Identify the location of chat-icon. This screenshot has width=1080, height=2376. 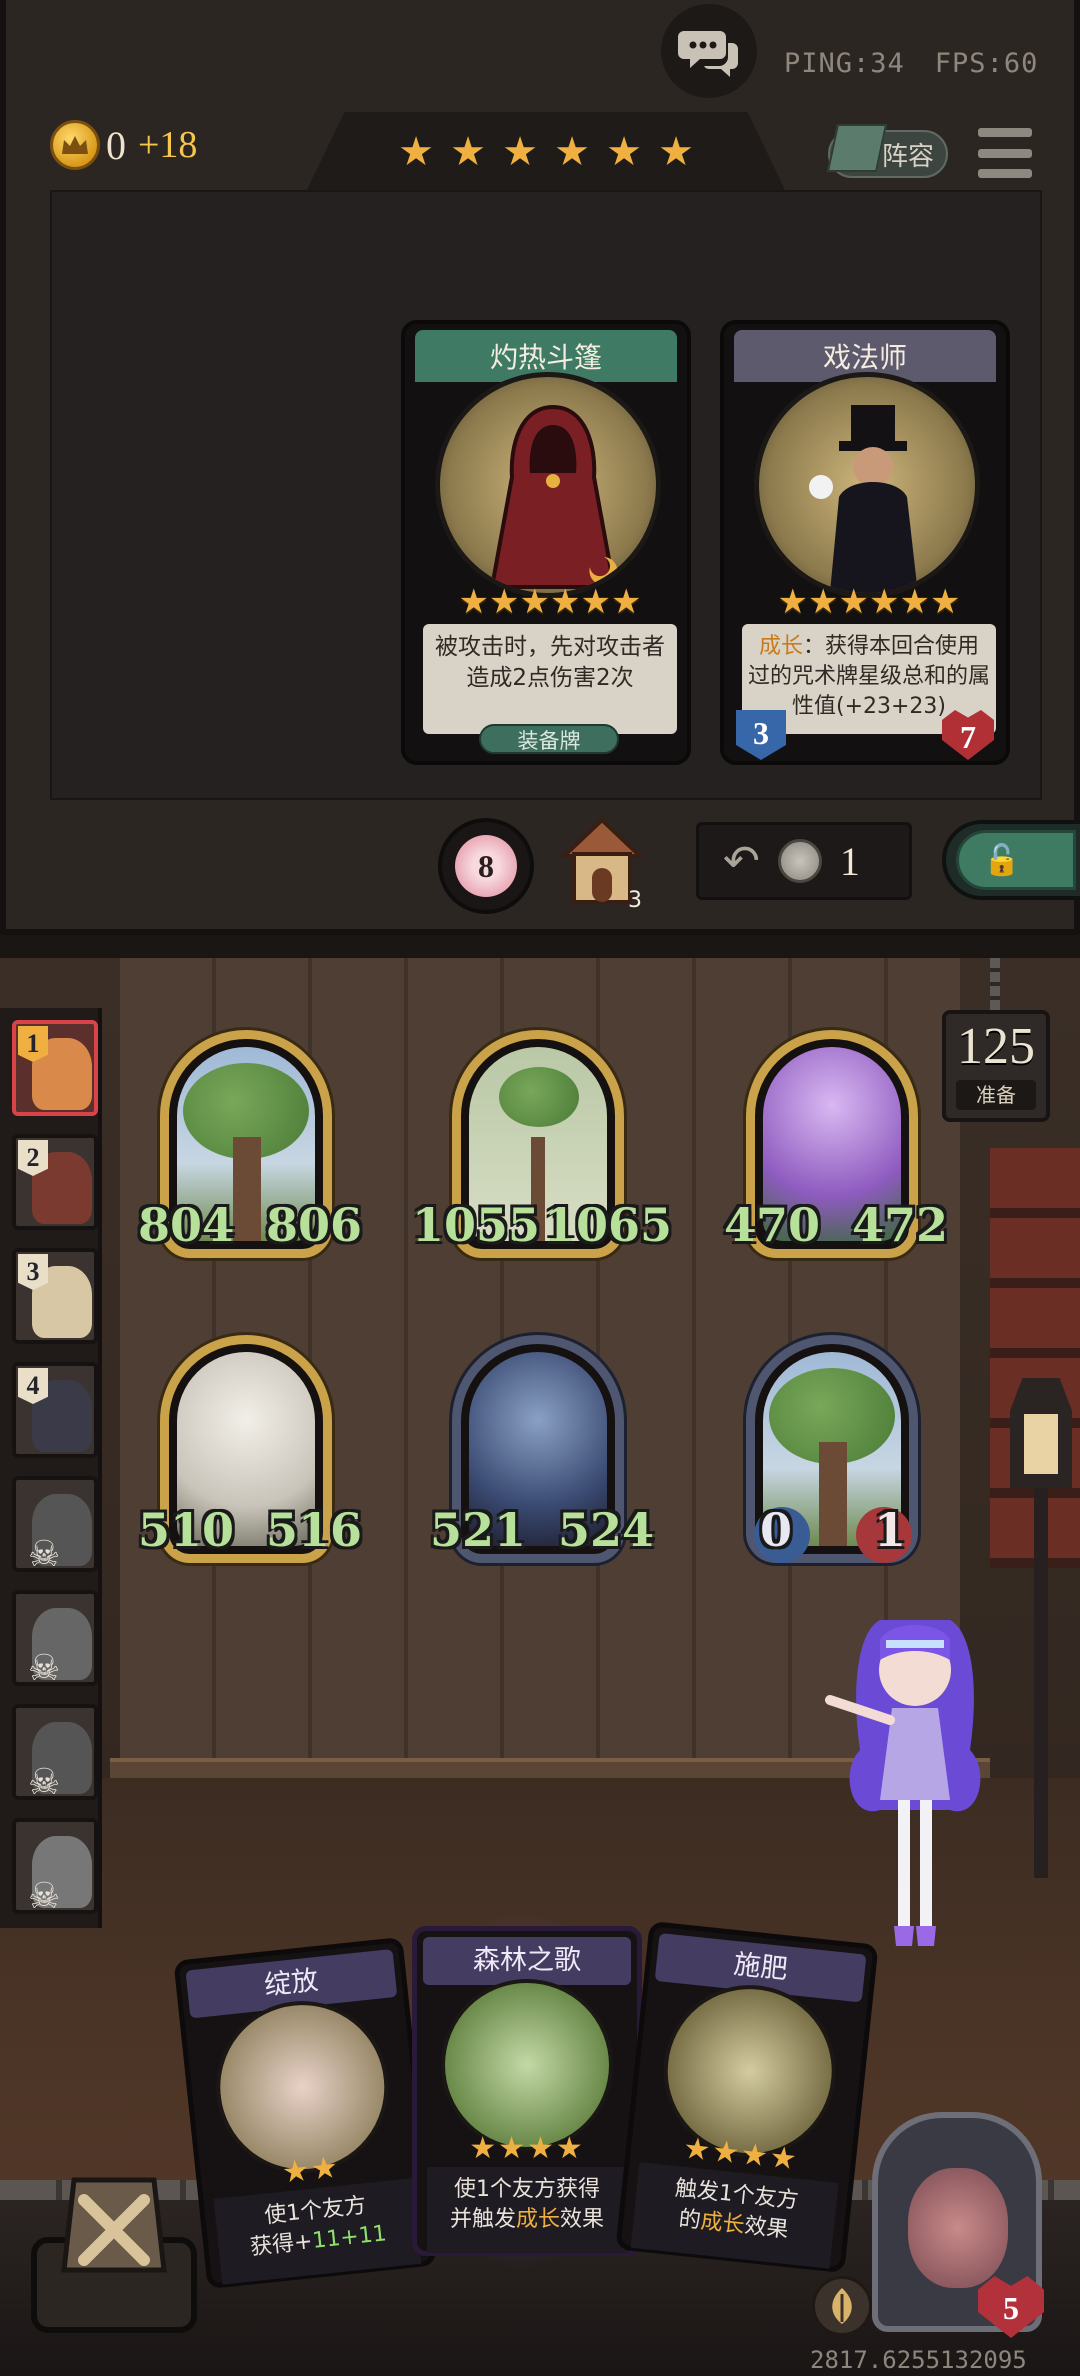
(708, 54).